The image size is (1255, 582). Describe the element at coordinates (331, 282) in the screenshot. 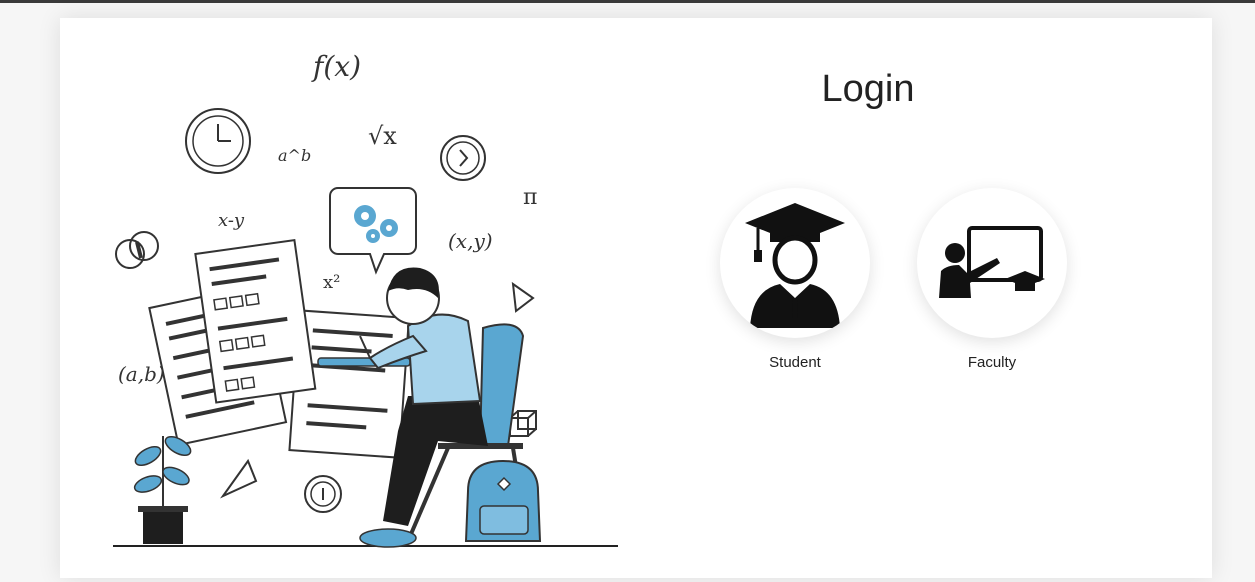

I see `x-squared-doodle: x²` at that location.